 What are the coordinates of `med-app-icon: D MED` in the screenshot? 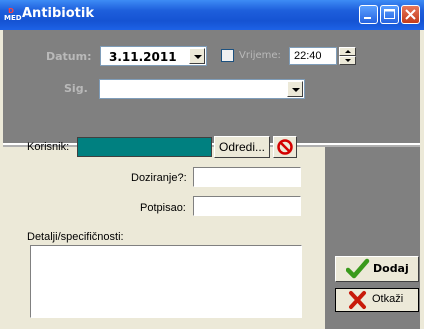 It's located at (13, 14).